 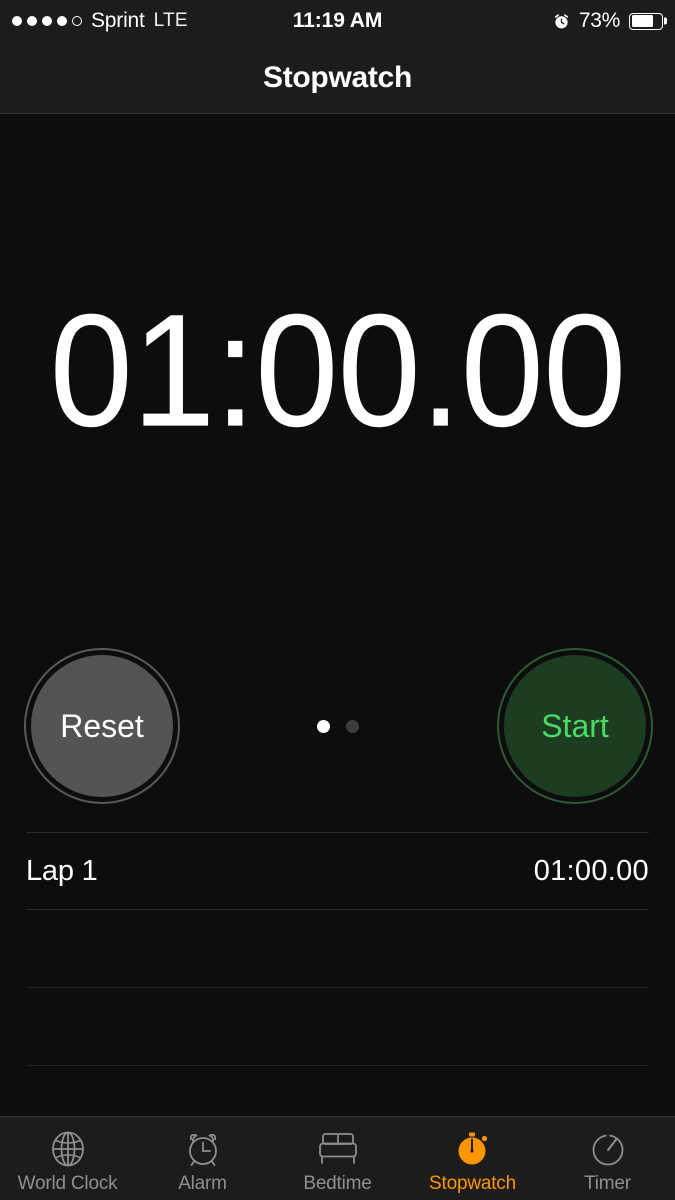 What do you see at coordinates (472, 1183) in the screenshot?
I see `tab-label: Stopwatch` at bounding box center [472, 1183].